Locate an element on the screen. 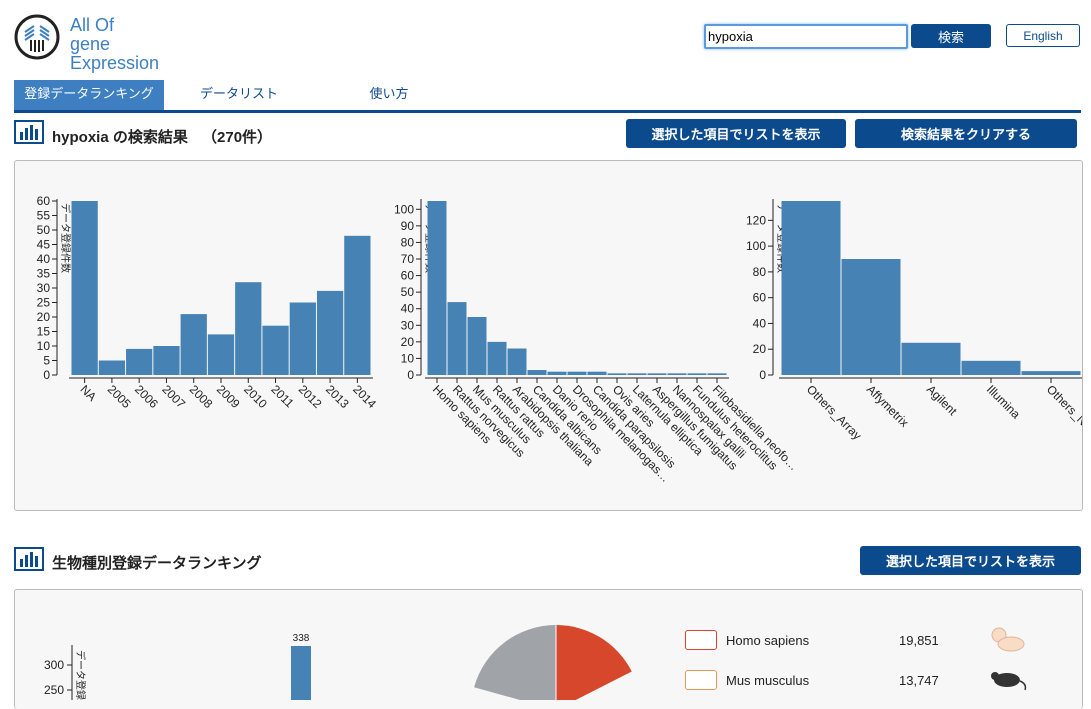  x-tick-label: 2011 is located at coordinates (282, 396).